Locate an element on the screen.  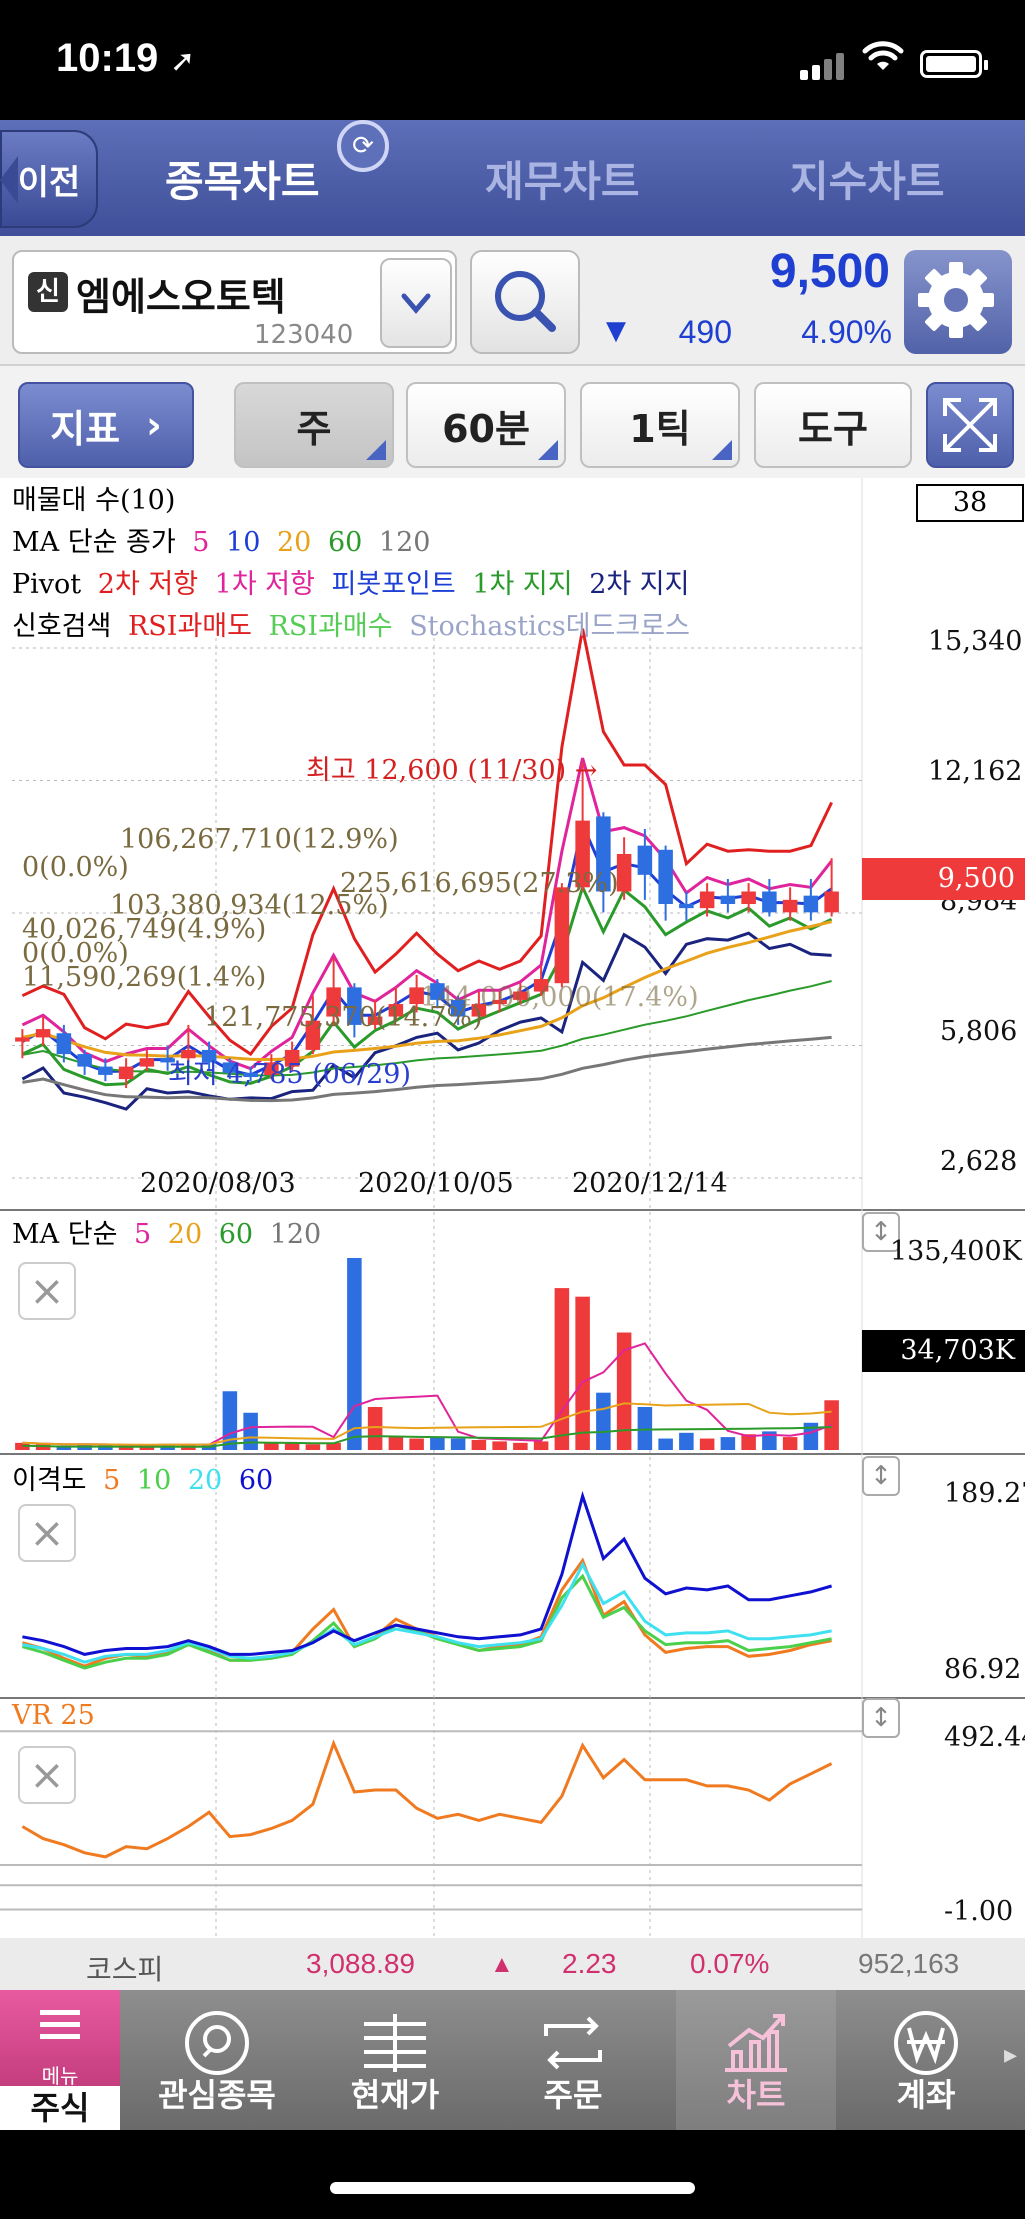
current-price: 9,500 is located at coordinates (829, 271).